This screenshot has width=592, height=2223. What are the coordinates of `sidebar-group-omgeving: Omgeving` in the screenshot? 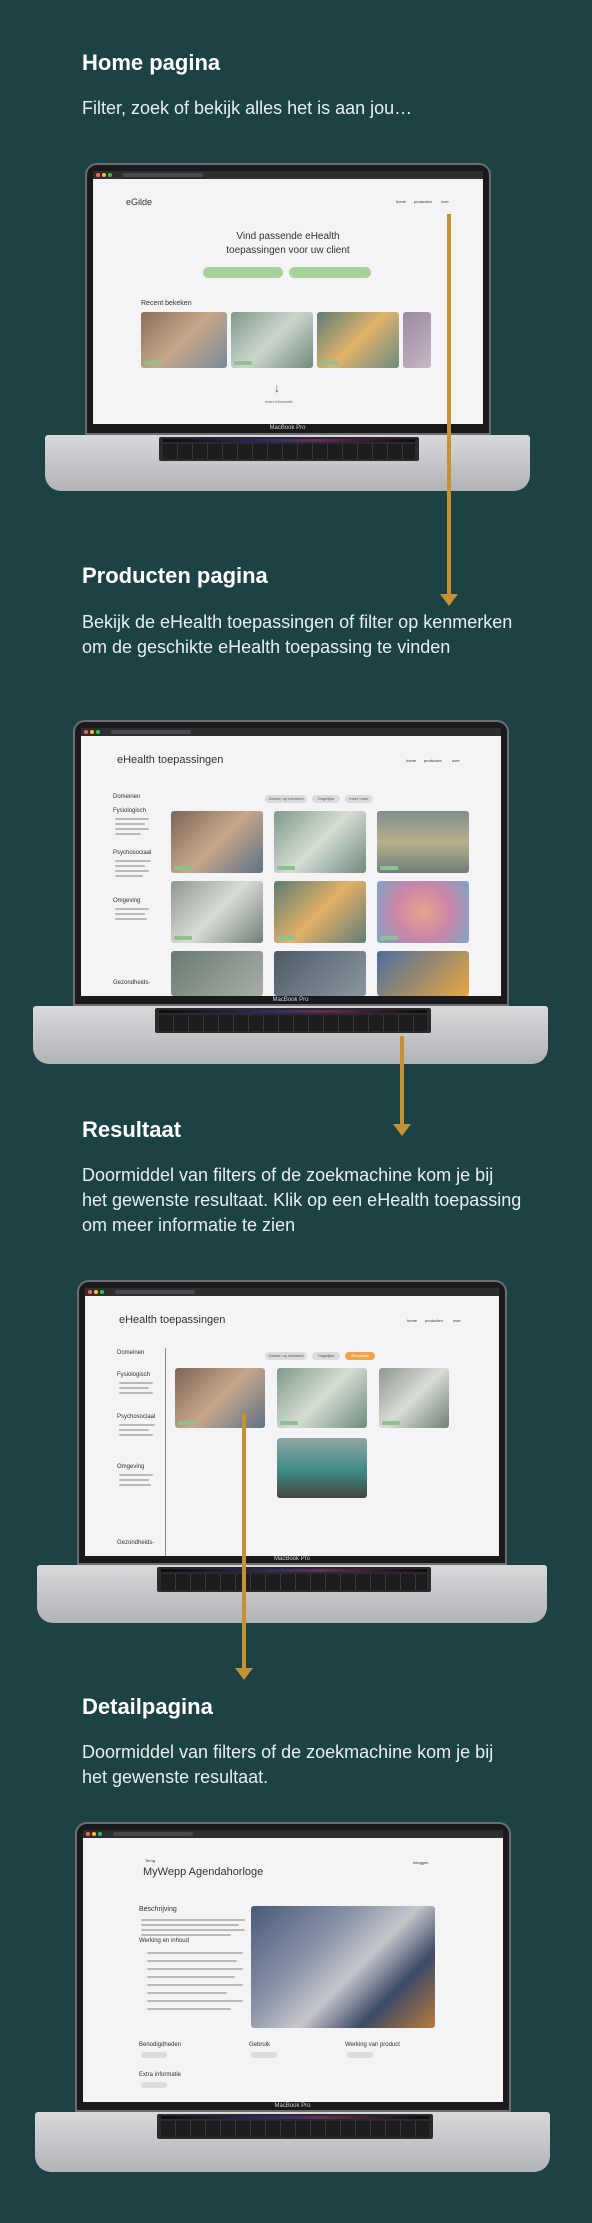 It's located at (126, 901).